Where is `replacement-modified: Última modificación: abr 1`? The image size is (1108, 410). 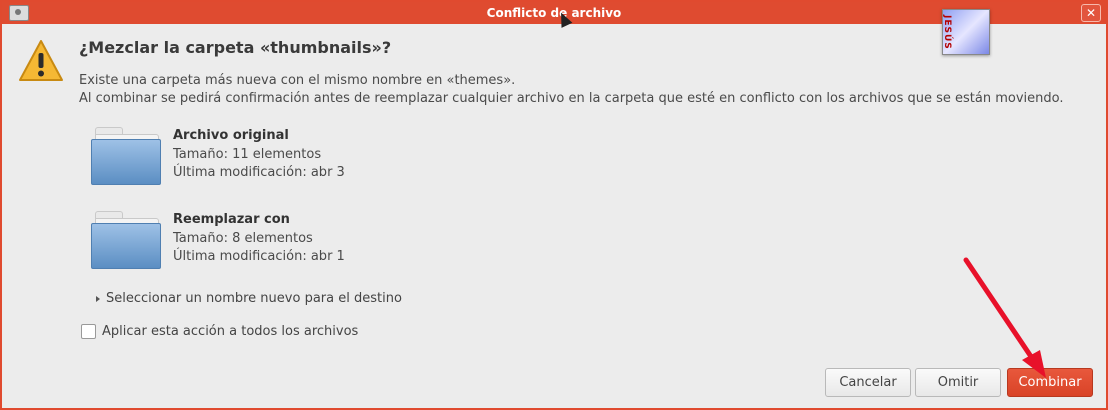
replacement-modified: Última modificación: abr 1 is located at coordinates (259, 256).